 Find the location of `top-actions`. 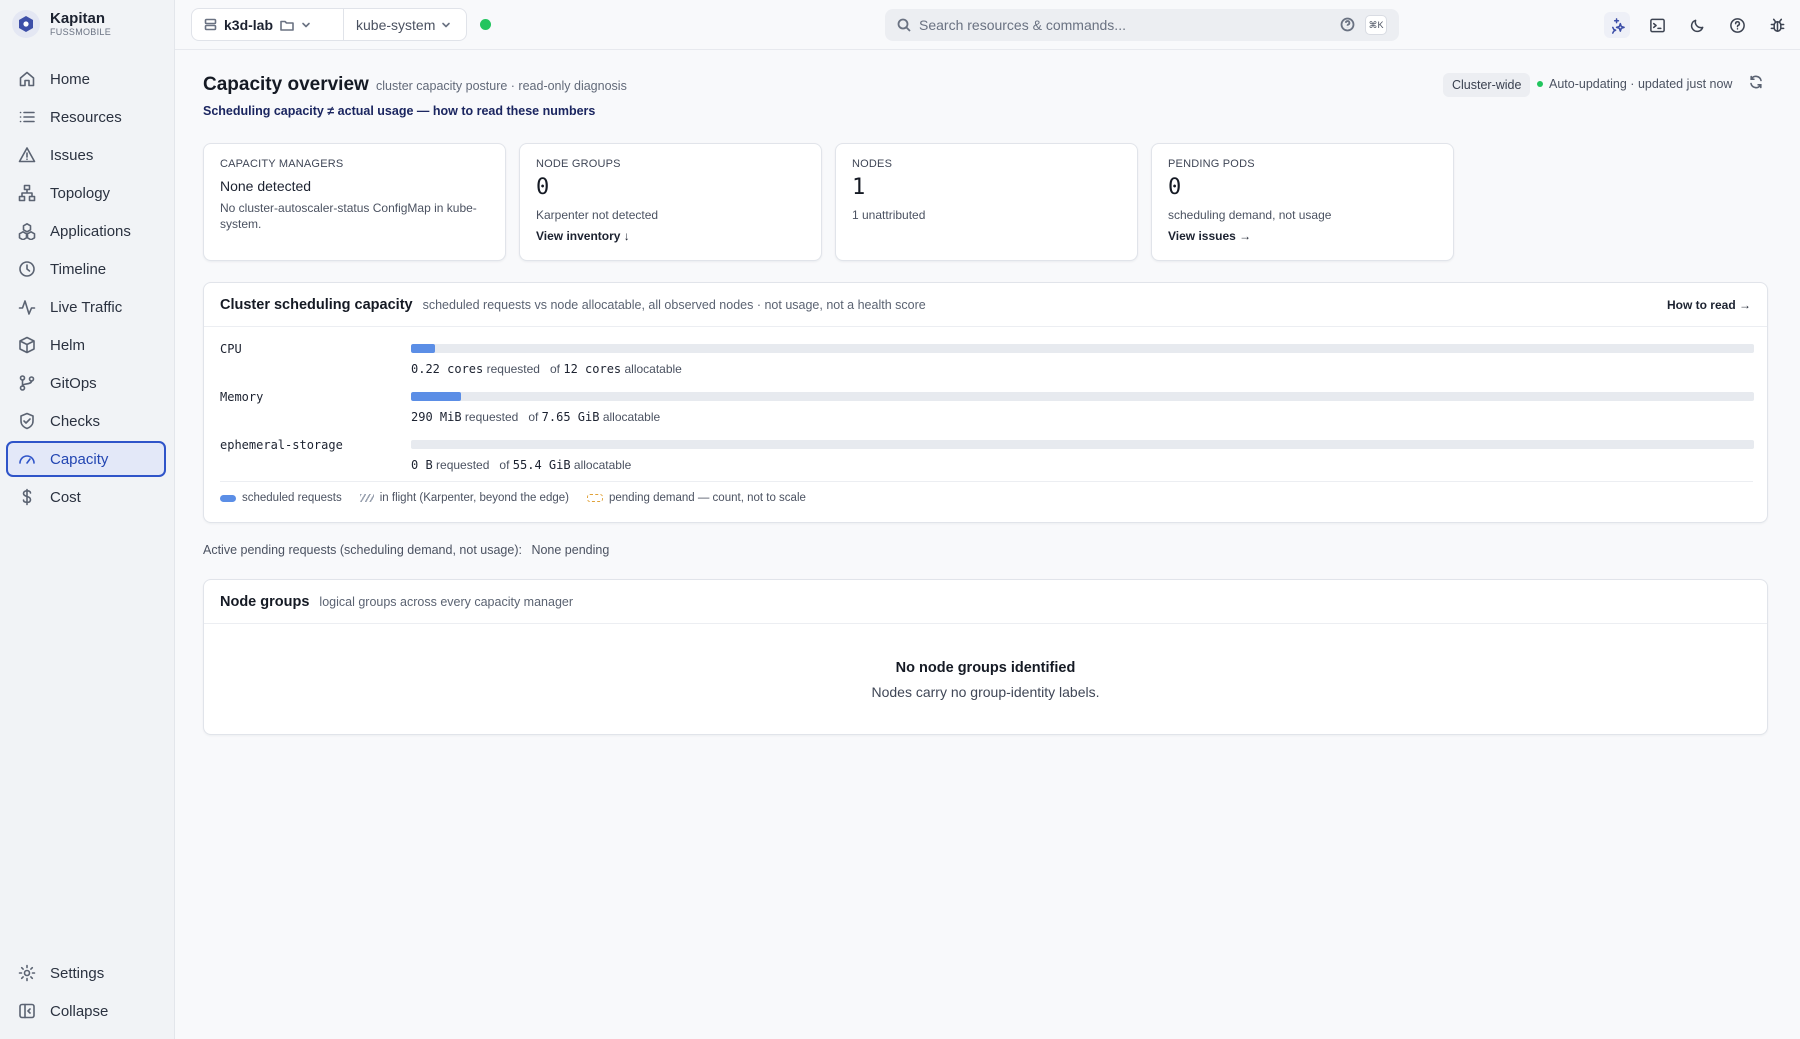

top-actions is located at coordinates (1697, 25).